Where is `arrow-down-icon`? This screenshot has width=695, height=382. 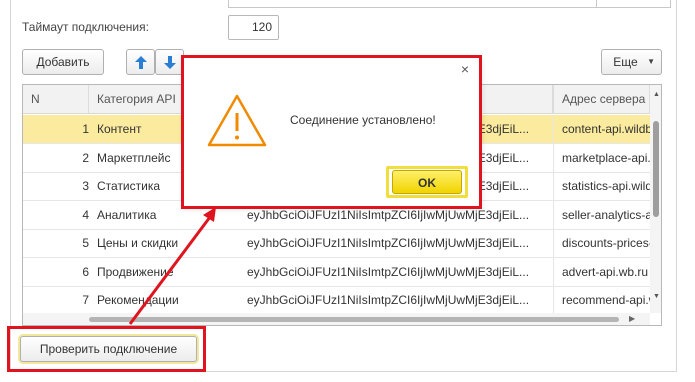 arrow-down-icon is located at coordinates (170, 62).